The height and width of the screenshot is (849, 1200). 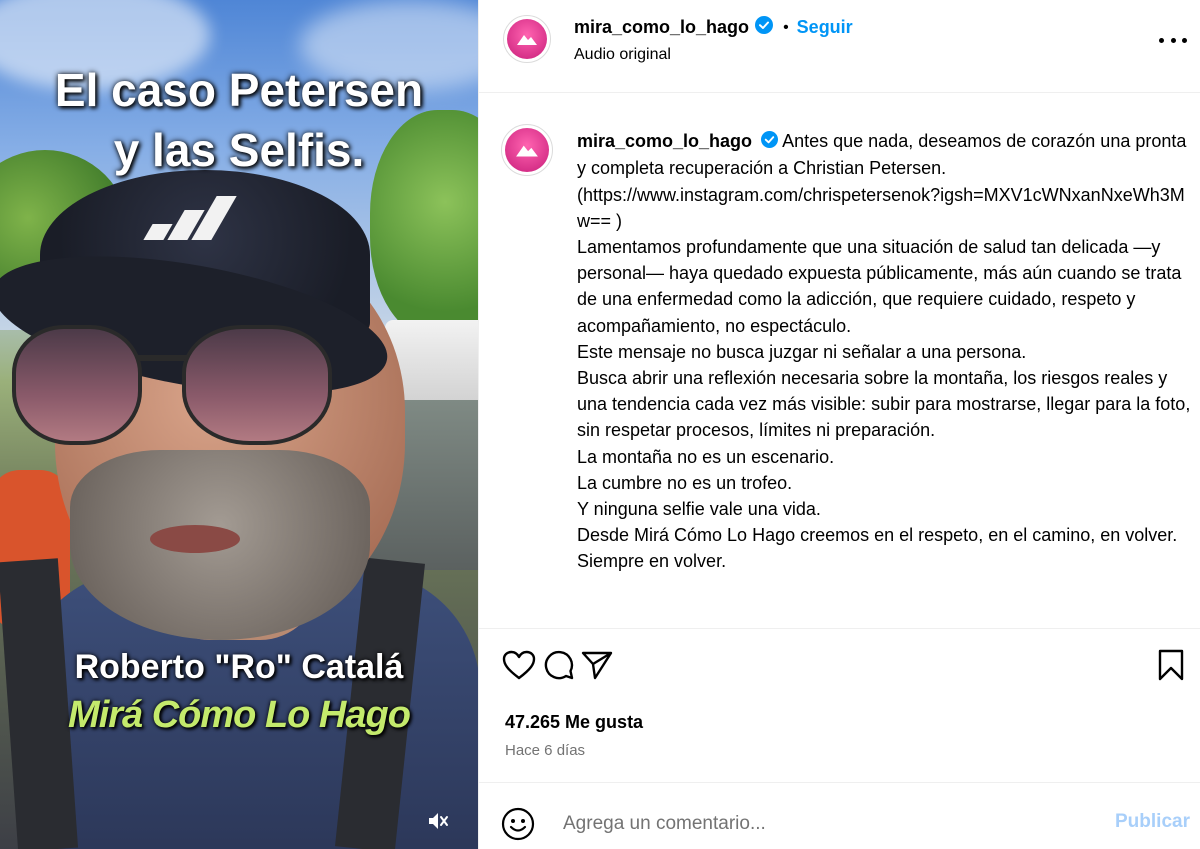 I want to click on sunglasses, so click(x=172, y=390).